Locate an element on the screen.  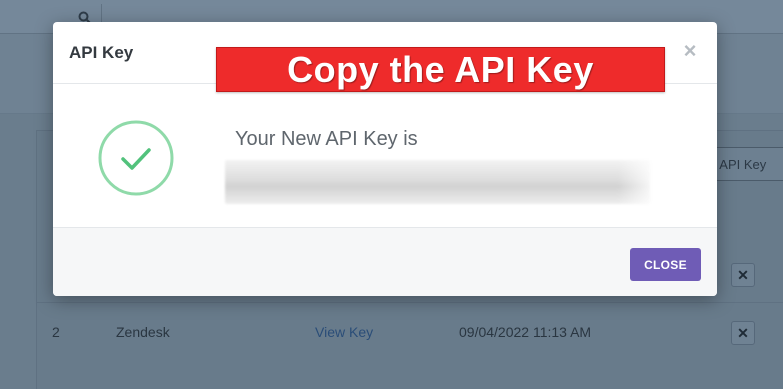
view-key-link: View Key is located at coordinates (344, 332).